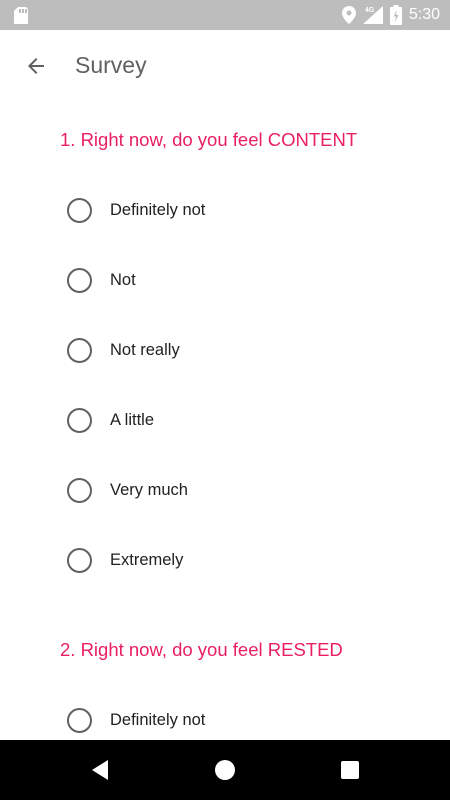 Image resolution: width=450 pixels, height=800 pixels. Describe the element at coordinates (240, 420) in the screenshot. I see `radio-option-a-little: A little` at that location.